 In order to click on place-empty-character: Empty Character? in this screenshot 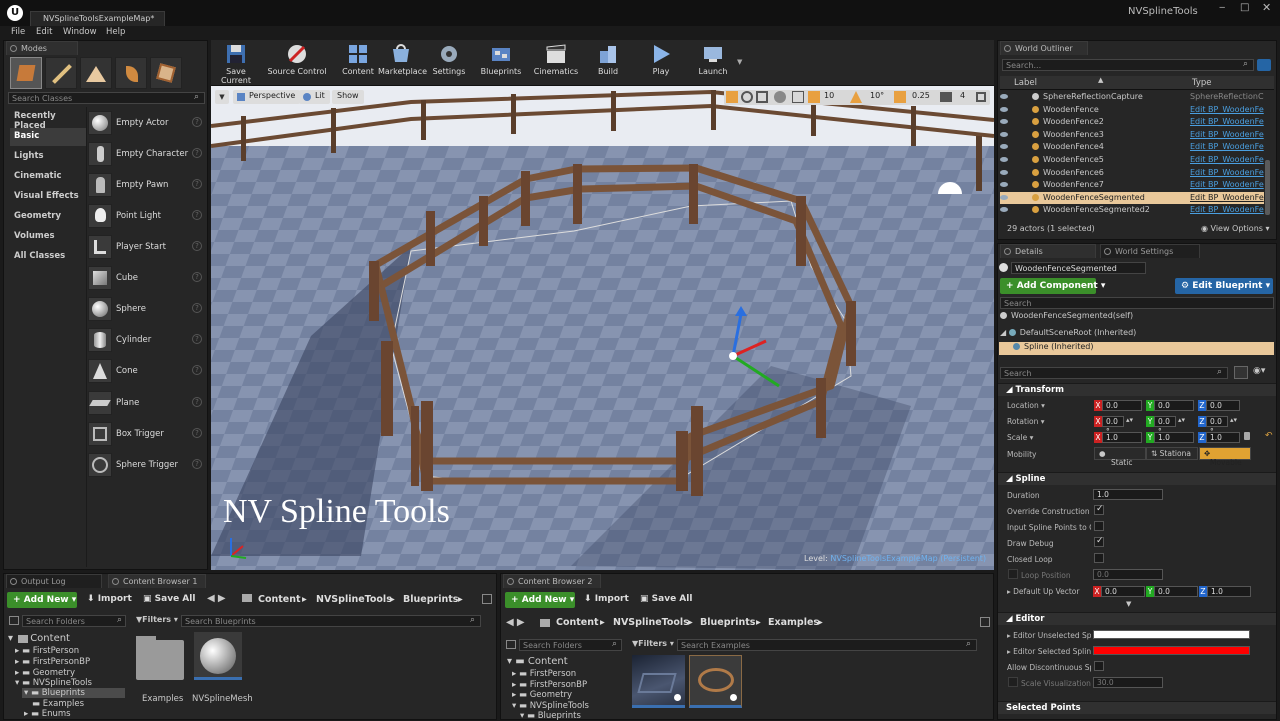, I will do `click(146, 154)`.